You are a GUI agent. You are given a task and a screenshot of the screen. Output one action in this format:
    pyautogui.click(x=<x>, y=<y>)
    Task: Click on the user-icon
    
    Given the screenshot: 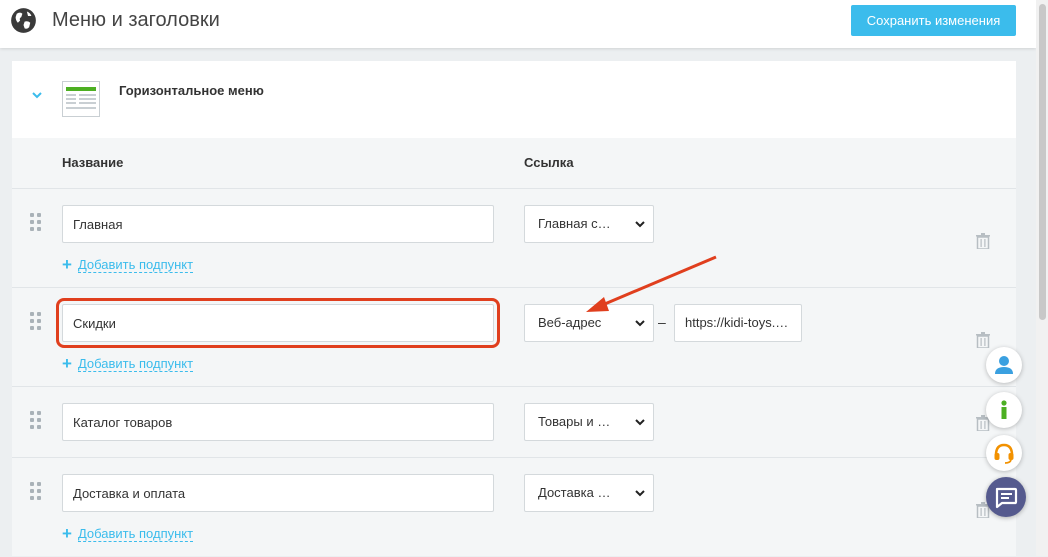 What is the action you would take?
    pyautogui.click(x=1004, y=365)
    